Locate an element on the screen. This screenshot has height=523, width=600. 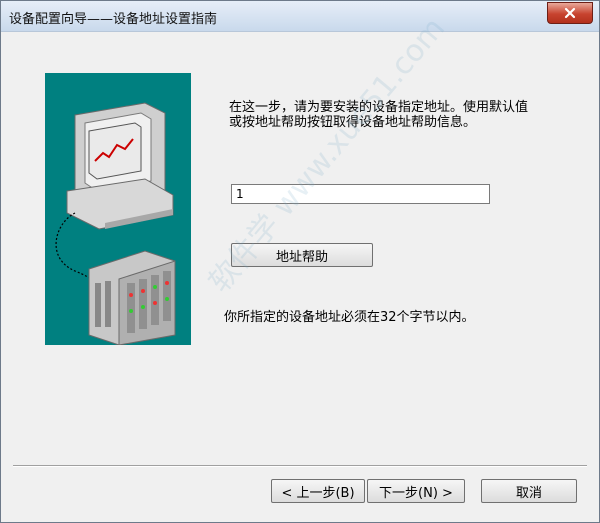
cancel-button: 取消 is located at coordinates (529, 491).